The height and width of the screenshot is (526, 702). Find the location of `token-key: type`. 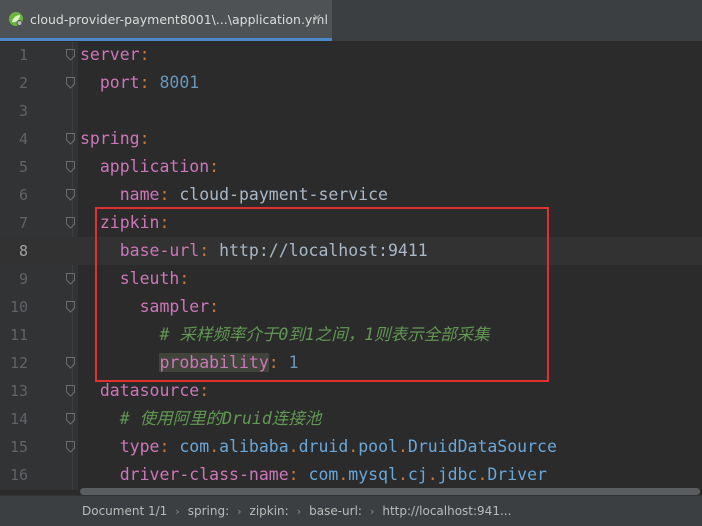

token-key: type is located at coordinates (139, 446).